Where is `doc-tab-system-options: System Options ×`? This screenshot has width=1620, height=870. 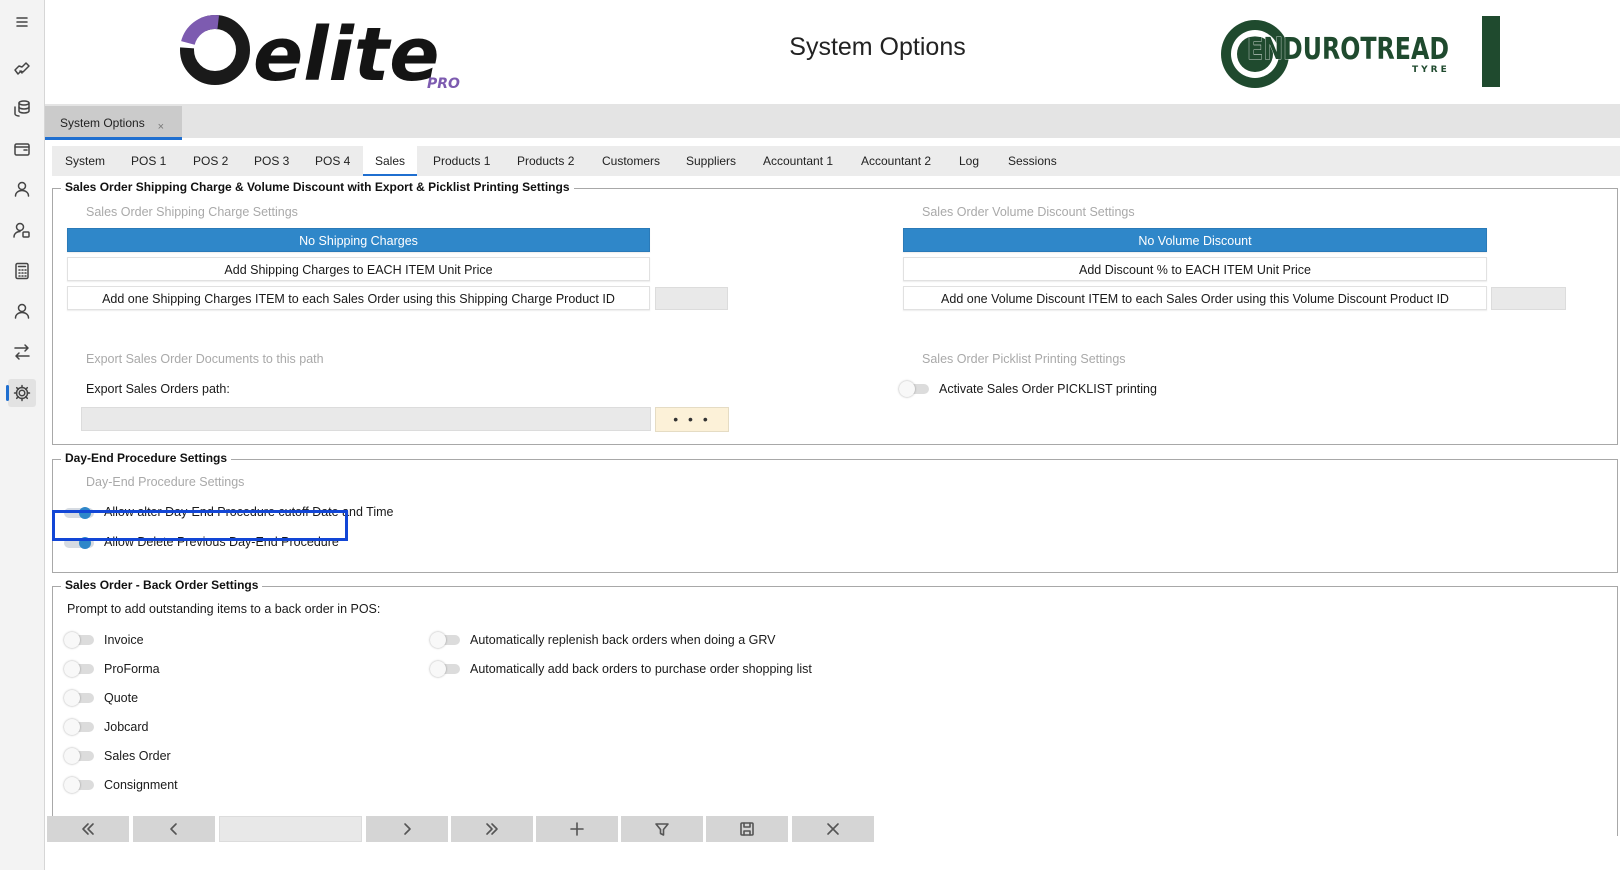 doc-tab-system-options: System Options × is located at coordinates (113, 123).